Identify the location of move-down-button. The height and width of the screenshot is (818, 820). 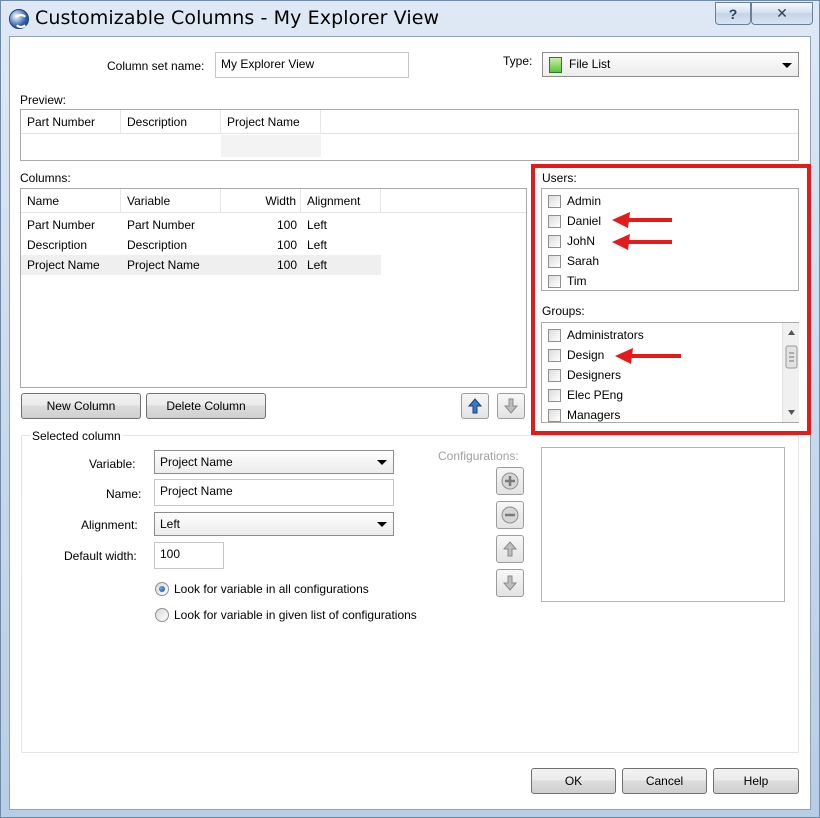
(511, 406).